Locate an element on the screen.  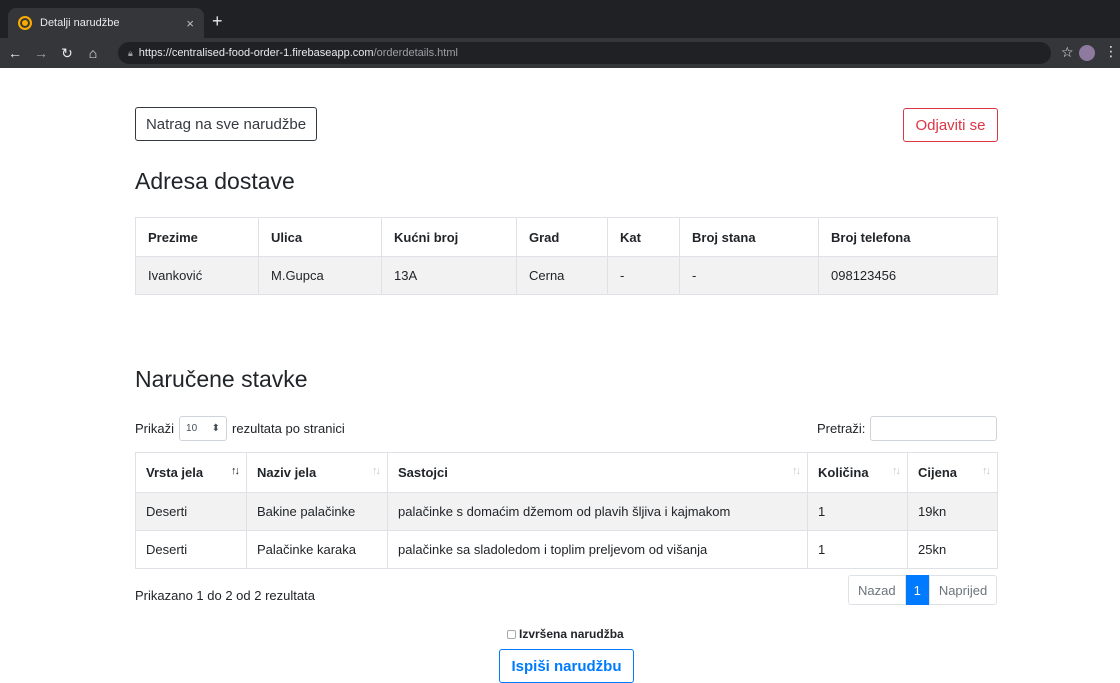
length-prefix: Prikaži is located at coordinates (155, 428).